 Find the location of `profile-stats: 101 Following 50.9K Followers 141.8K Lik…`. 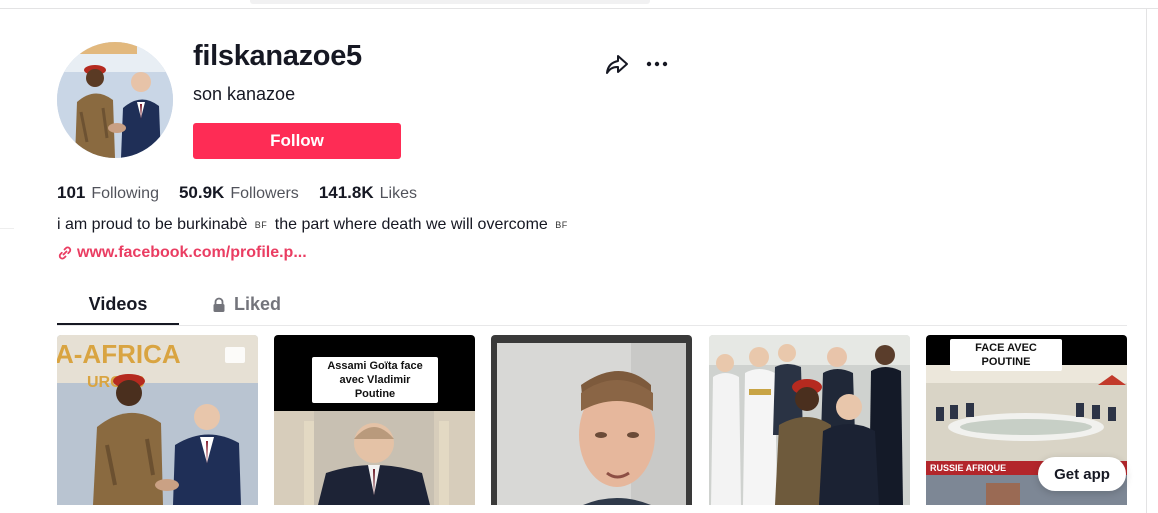

profile-stats: 101 Following 50.9K Followers 141.8K Lik… is located at coordinates (247, 193).